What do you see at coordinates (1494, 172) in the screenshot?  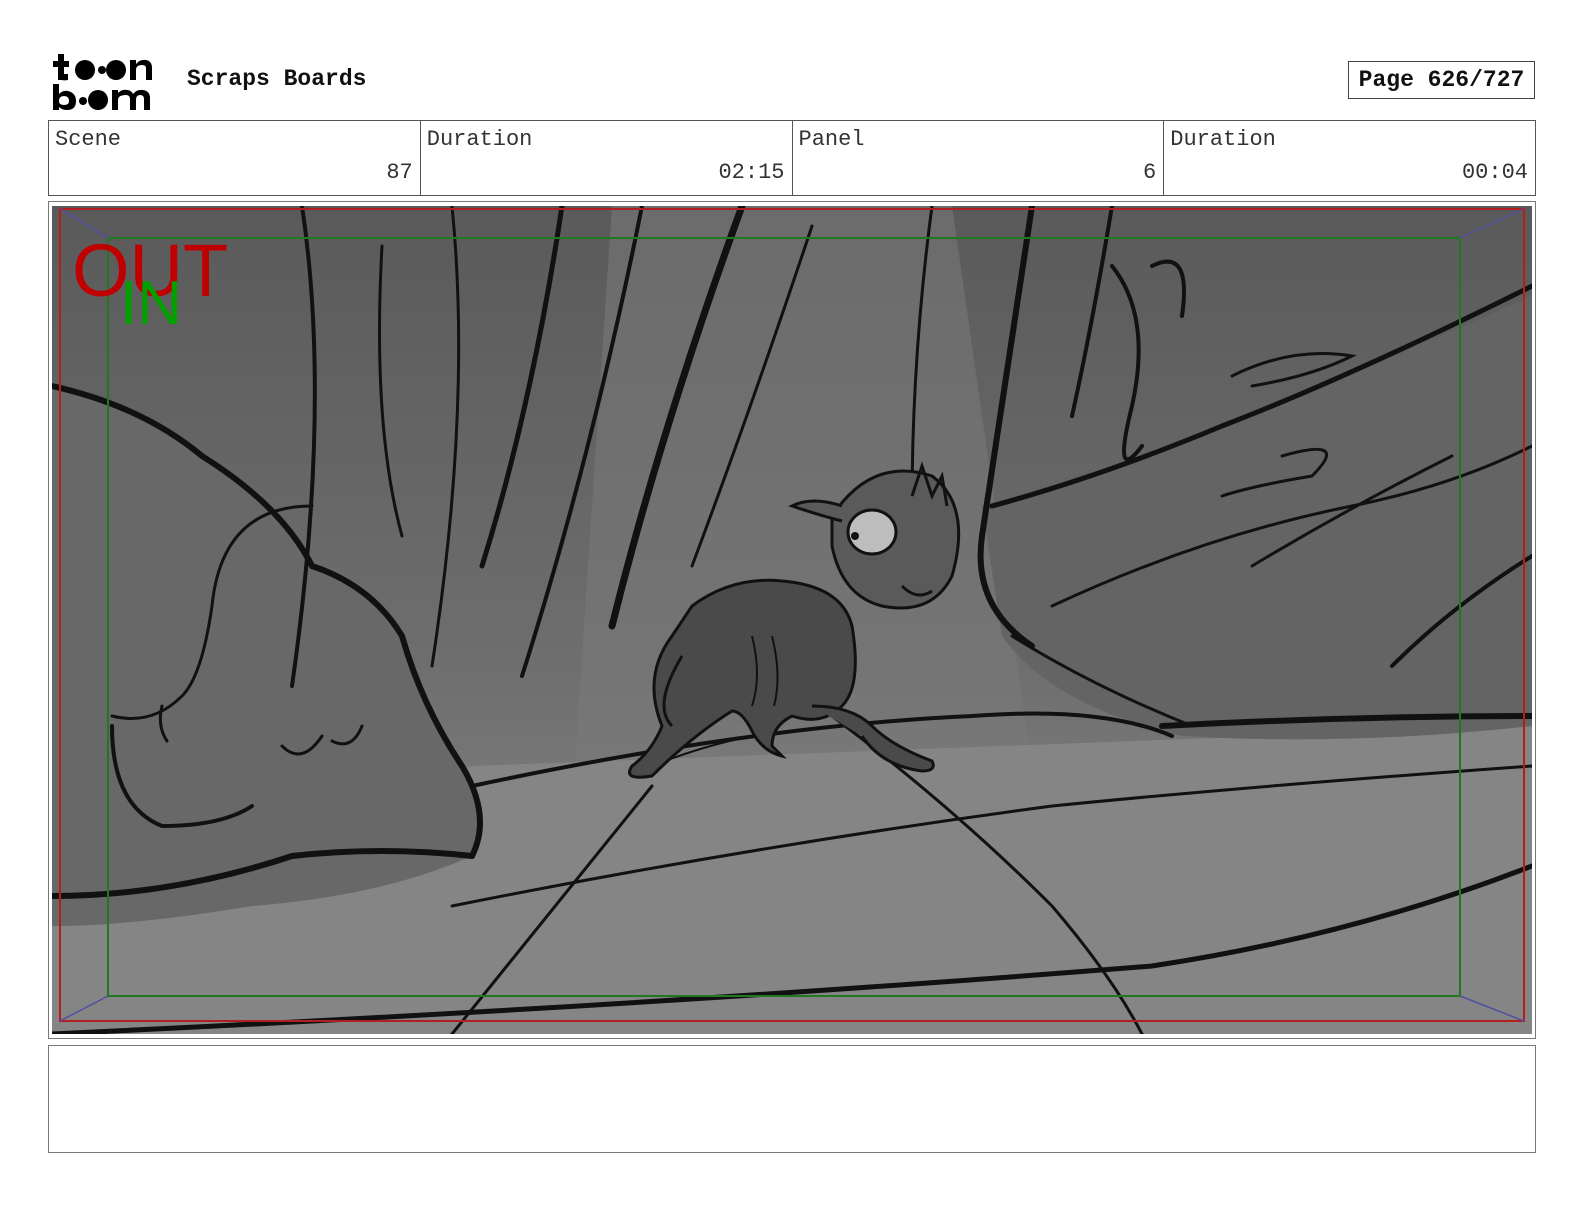 I see `panel-duration-value: 00:04` at bounding box center [1494, 172].